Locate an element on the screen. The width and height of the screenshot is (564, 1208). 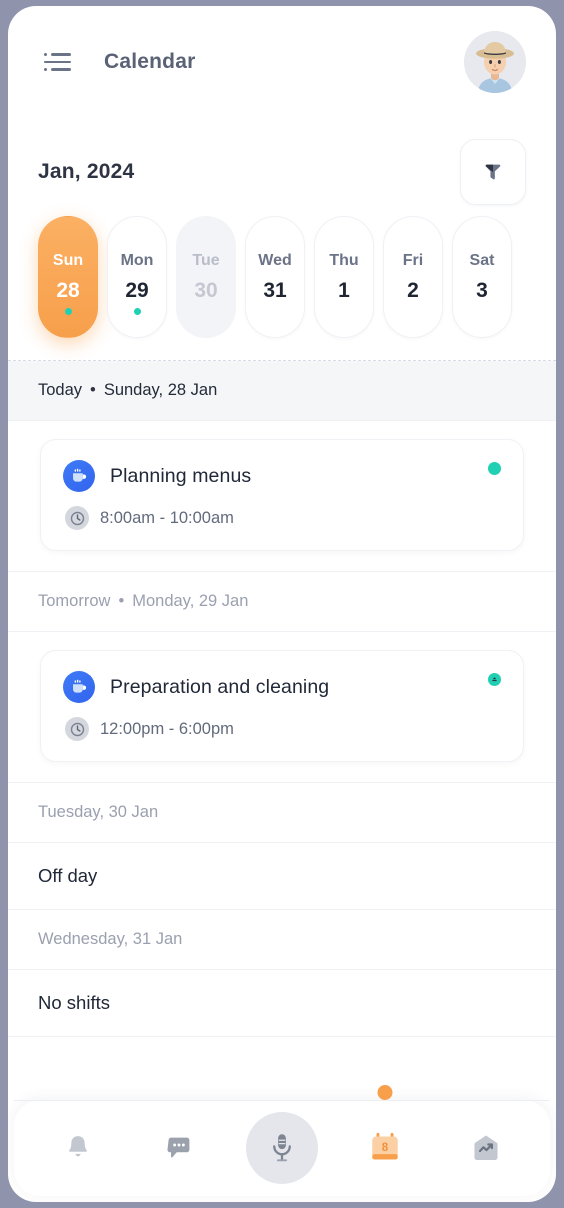
agenda-status-row: No shifts is located at coordinates (282, 1003).